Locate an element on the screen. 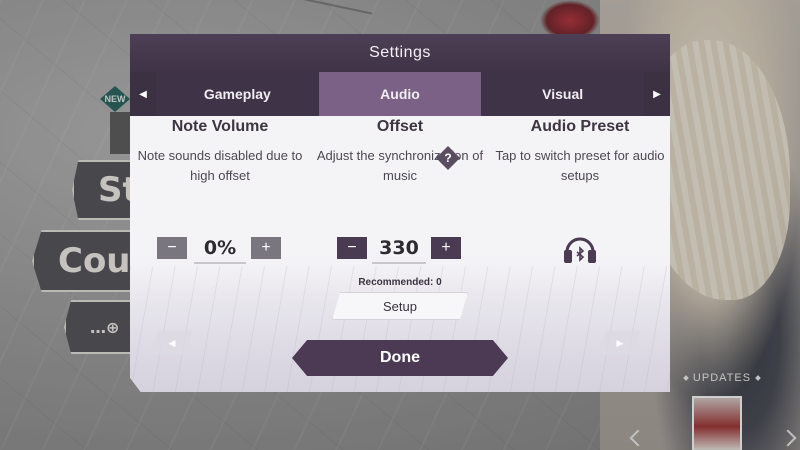  tab-visual: Visual is located at coordinates (563, 94).